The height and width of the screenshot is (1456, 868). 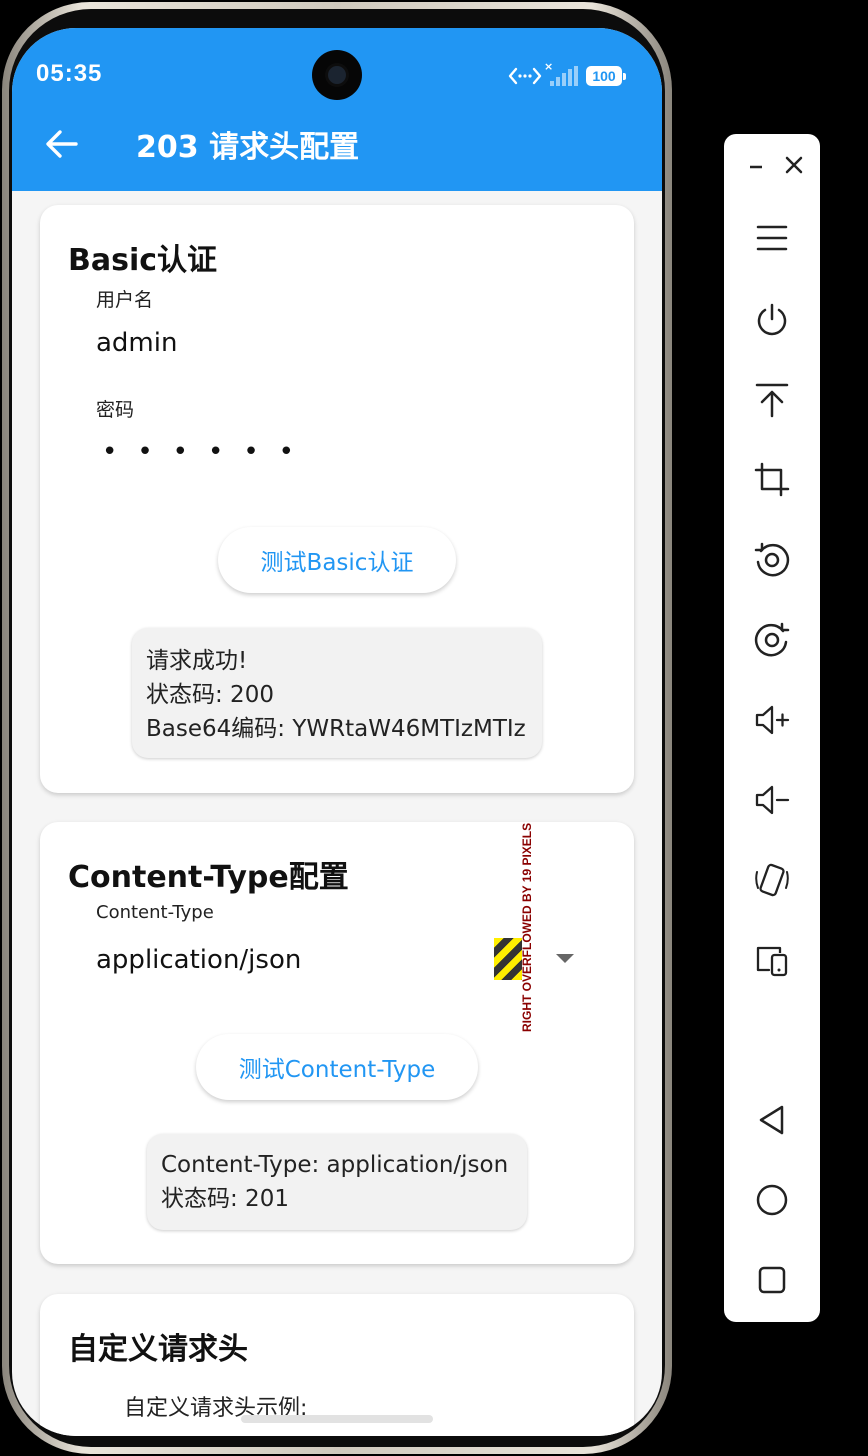 What do you see at coordinates (337, 75) in the screenshot?
I see `front-camera` at bounding box center [337, 75].